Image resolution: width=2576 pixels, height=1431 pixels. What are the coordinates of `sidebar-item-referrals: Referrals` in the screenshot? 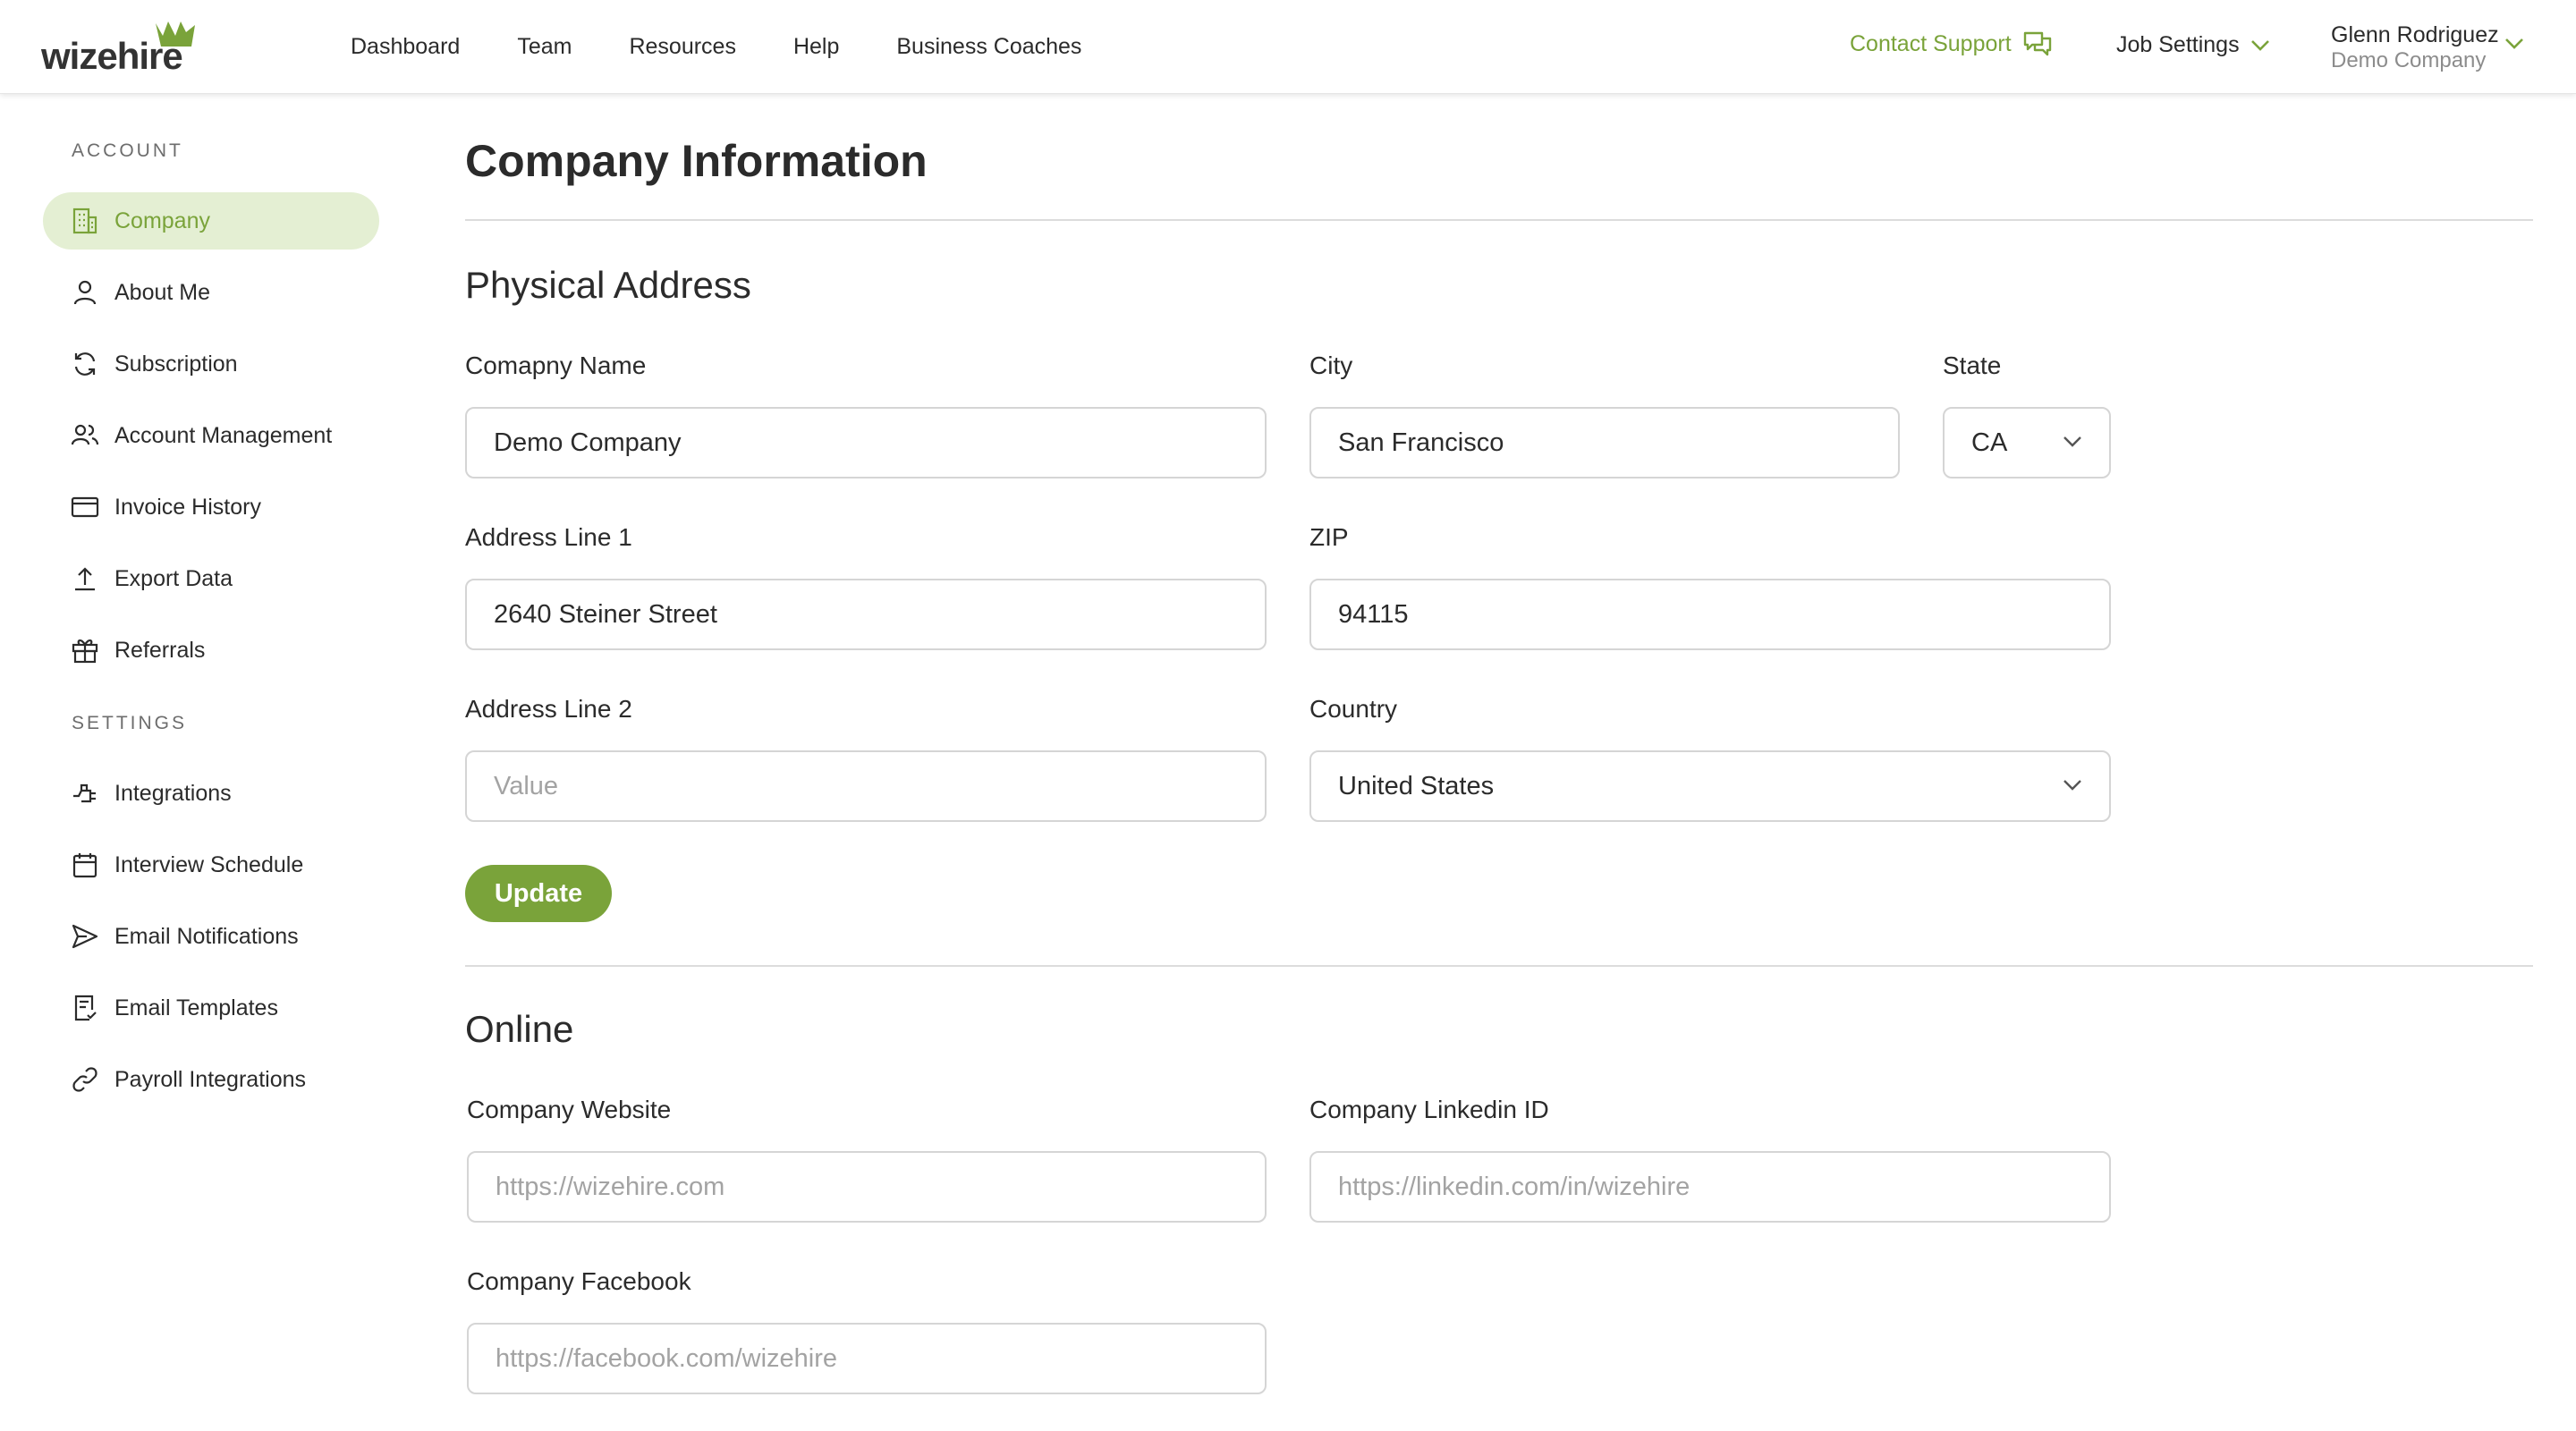 It's located at (211, 651).